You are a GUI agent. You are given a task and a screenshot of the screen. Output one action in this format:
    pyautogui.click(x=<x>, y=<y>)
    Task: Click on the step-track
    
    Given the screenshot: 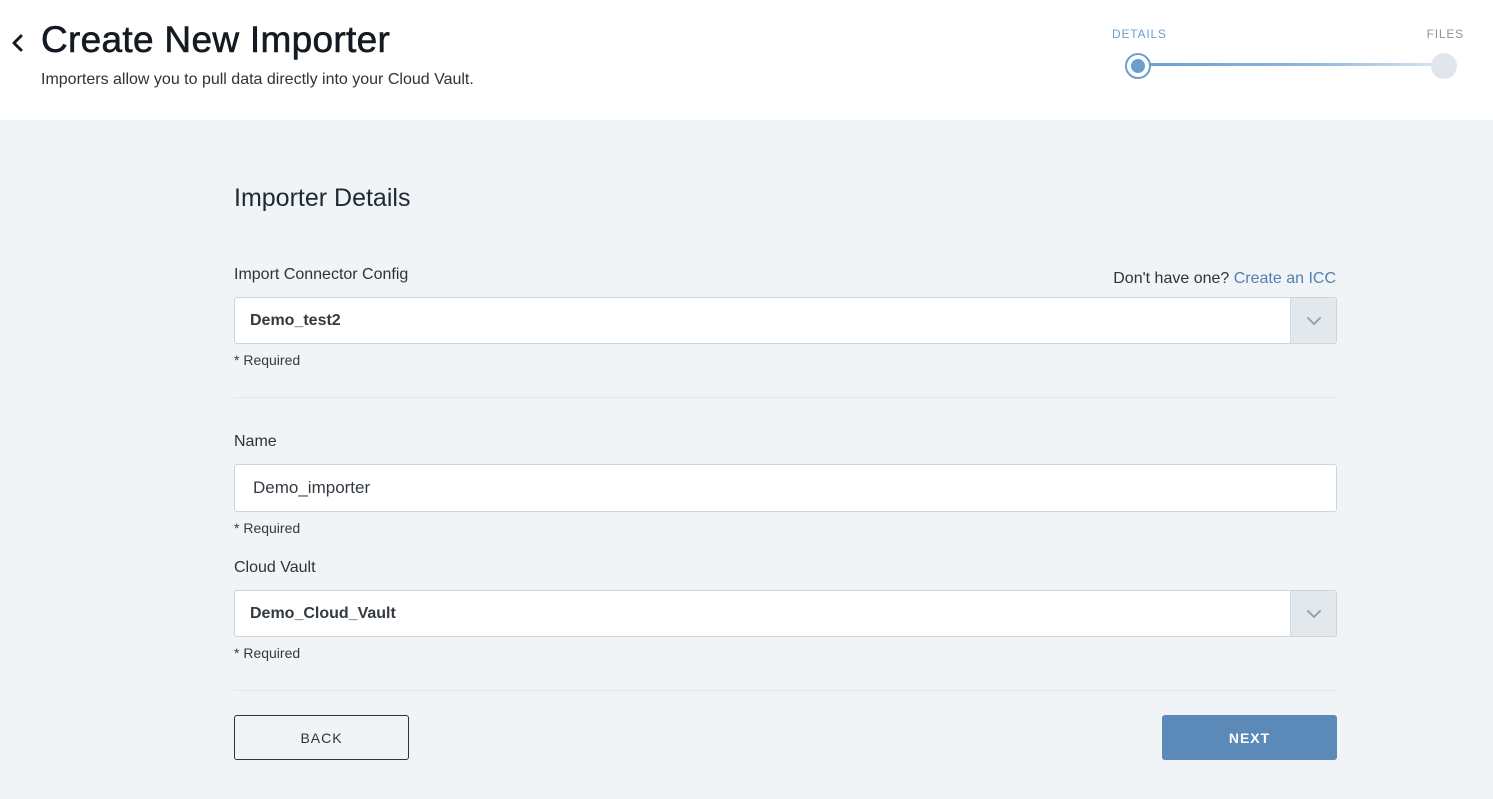 What is the action you would take?
    pyautogui.click(x=1291, y=64)
    